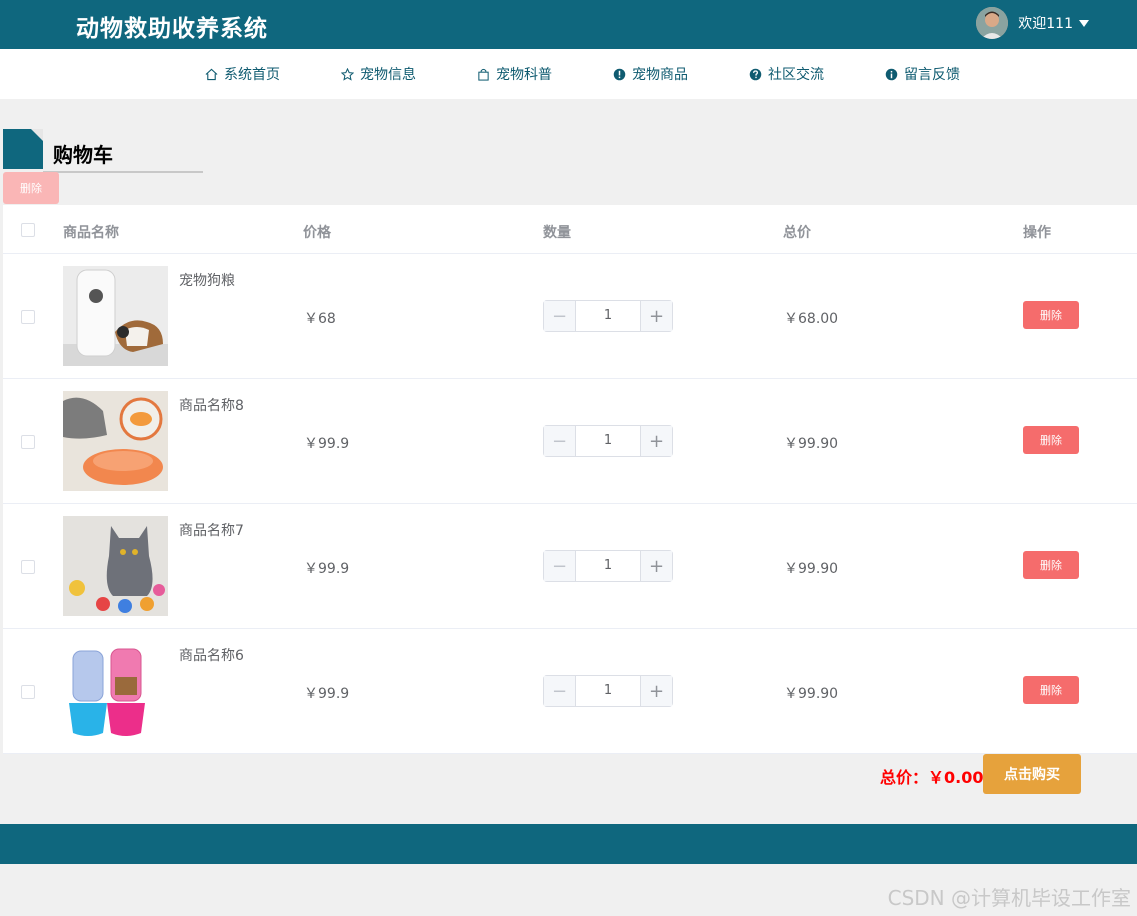 This screenshot has width=1137, height=916. I want to click on welcome-text: 欢迎111, so click(1045, 24).